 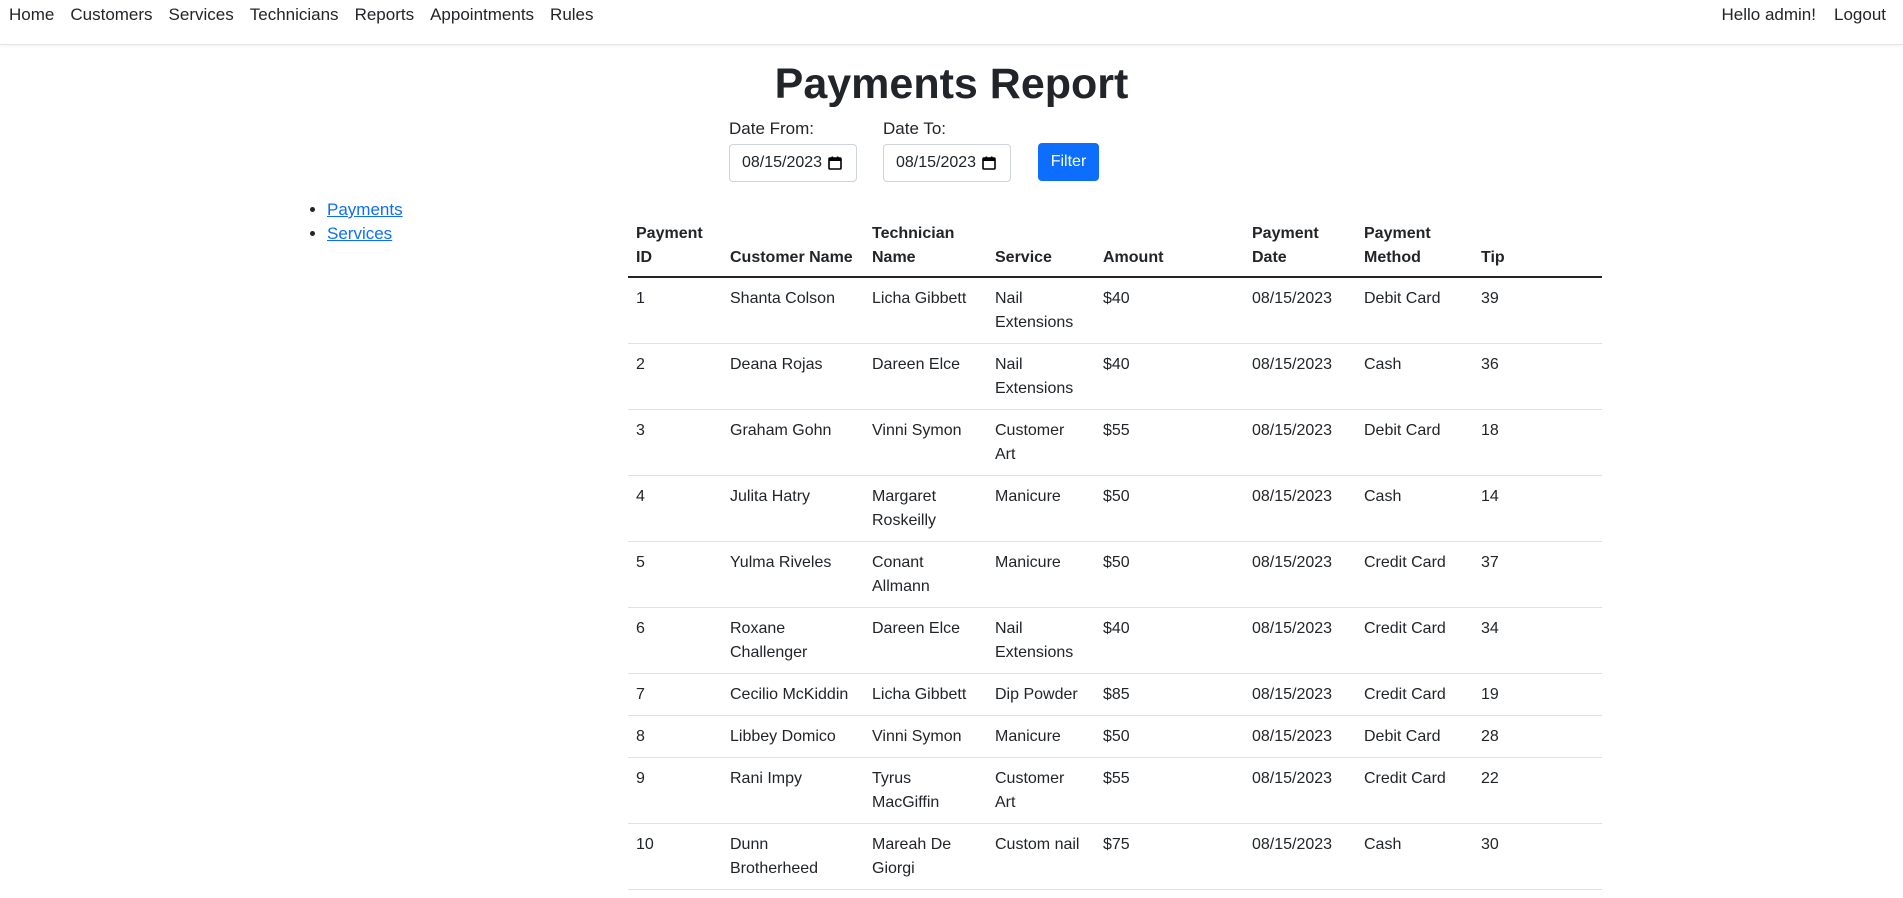 I want to click on cell-payment-id: 3, so click(x=675, y=442).